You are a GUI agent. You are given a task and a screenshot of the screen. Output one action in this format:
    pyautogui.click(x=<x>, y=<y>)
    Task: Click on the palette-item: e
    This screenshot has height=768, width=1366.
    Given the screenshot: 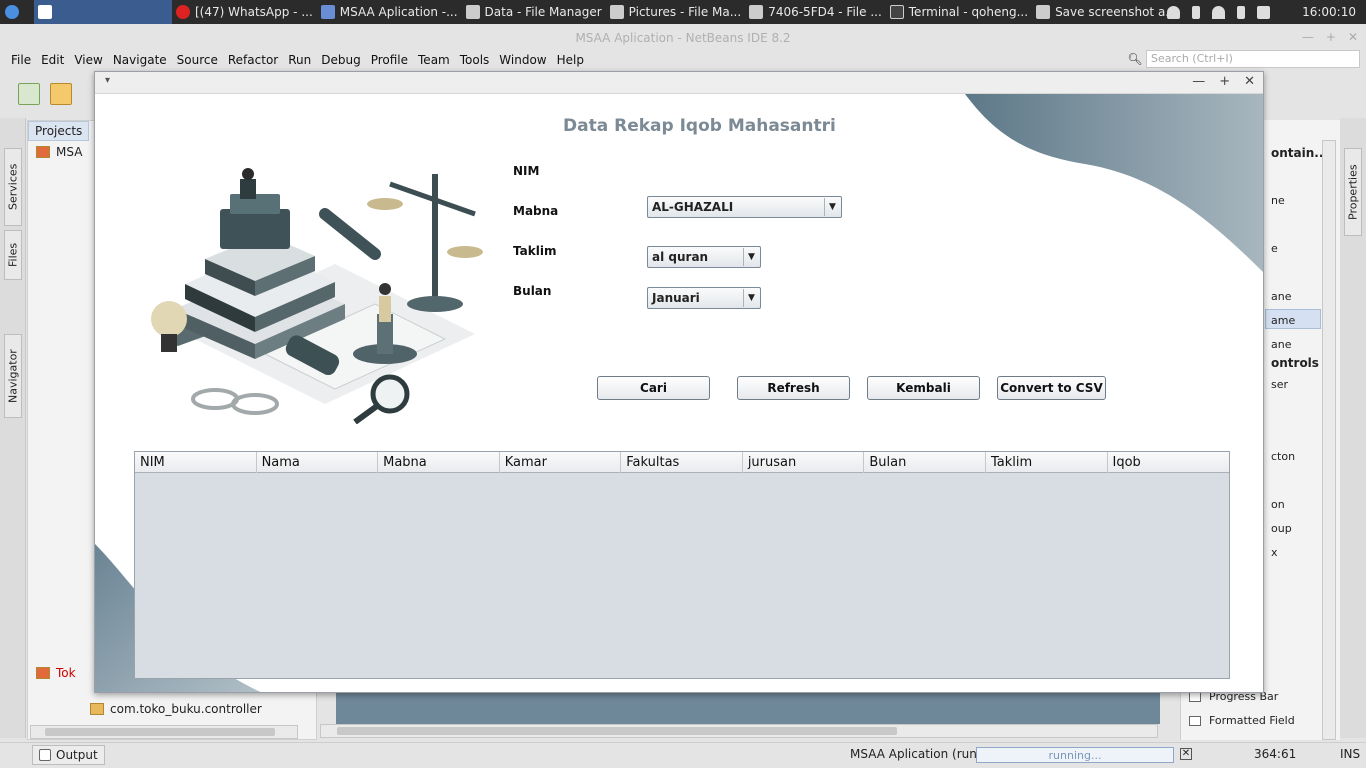 What is the action you would take?
    pyautogui.click(x=1274, y=248)
    